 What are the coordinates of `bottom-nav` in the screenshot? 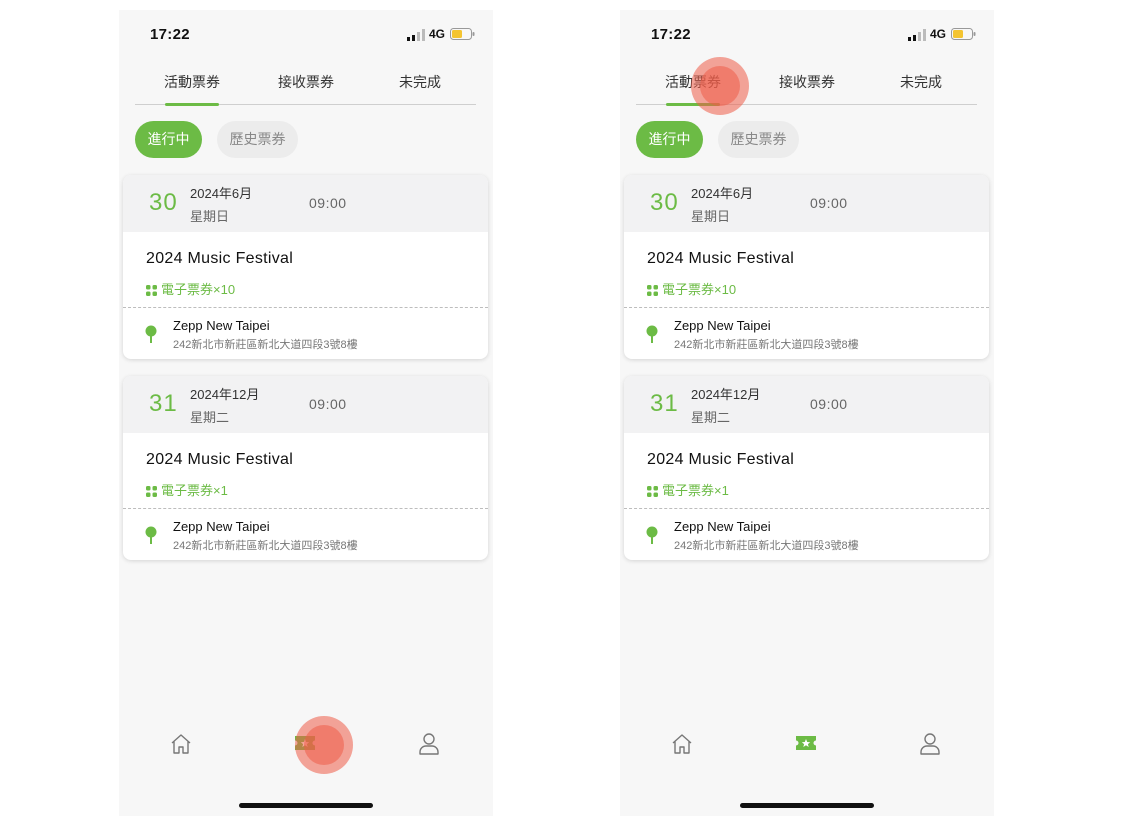 It's located at (807, 745).